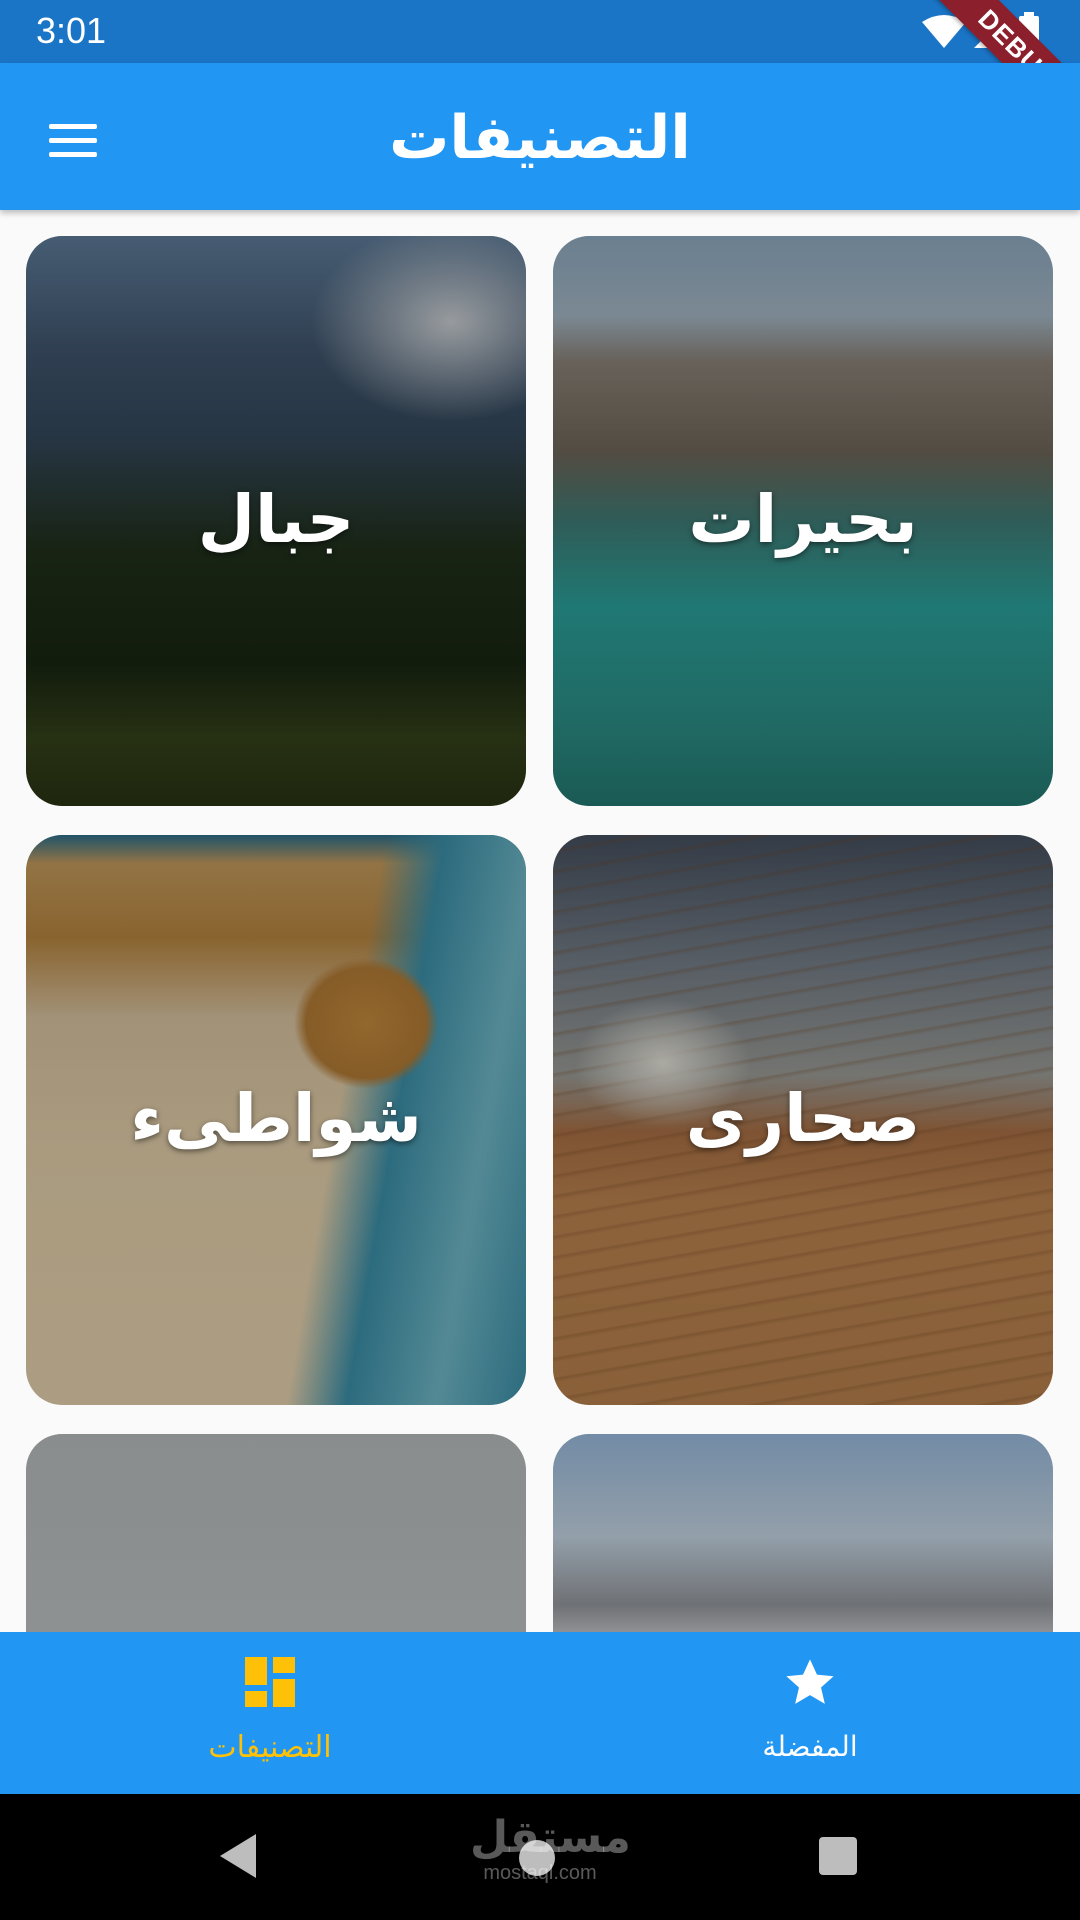 The image size is (1080, 1920). I want to click on page-title: التصنيفات, so click(540, 138).